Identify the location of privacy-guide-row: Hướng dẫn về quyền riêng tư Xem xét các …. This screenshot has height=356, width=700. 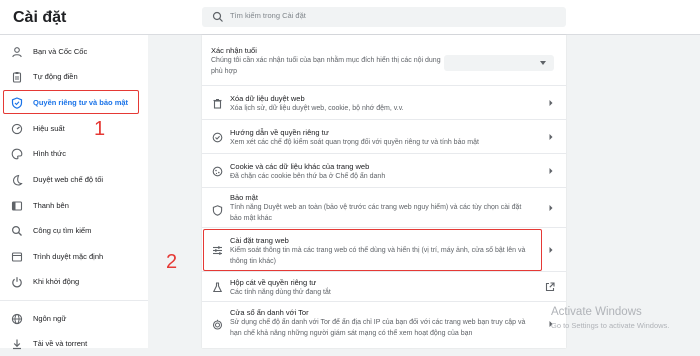
(384, 136).